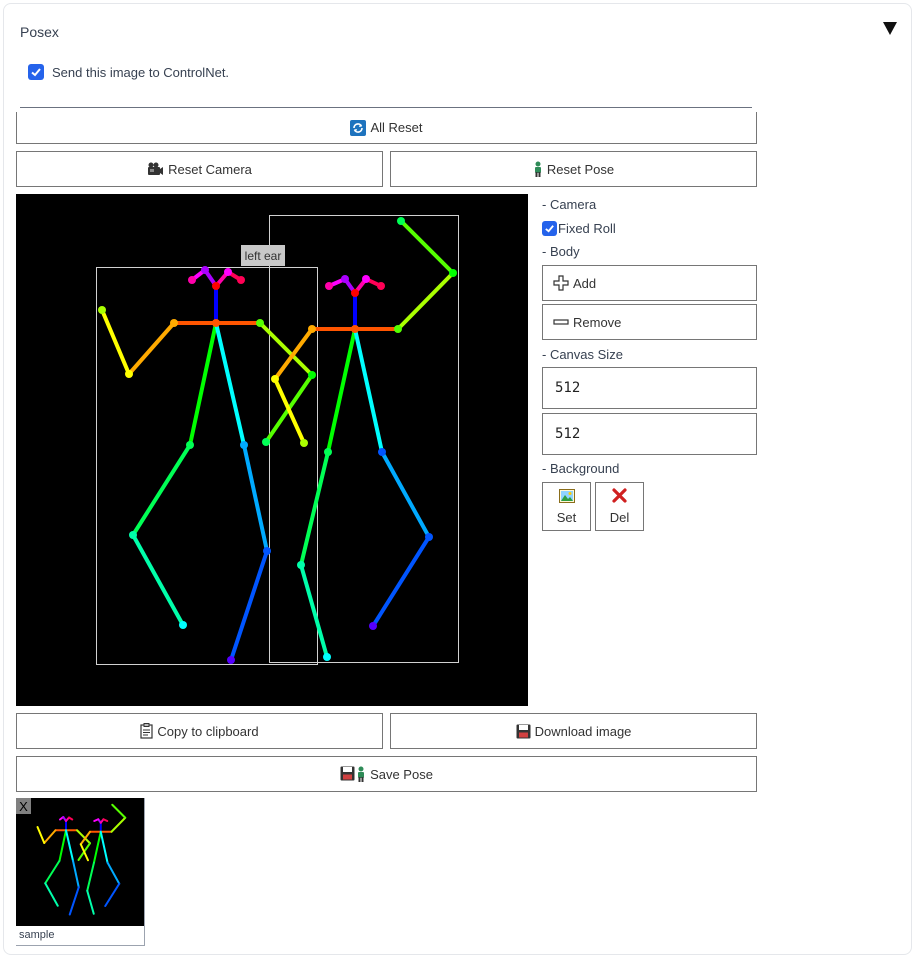  I want to click on plus-icon, so click(561, 283).